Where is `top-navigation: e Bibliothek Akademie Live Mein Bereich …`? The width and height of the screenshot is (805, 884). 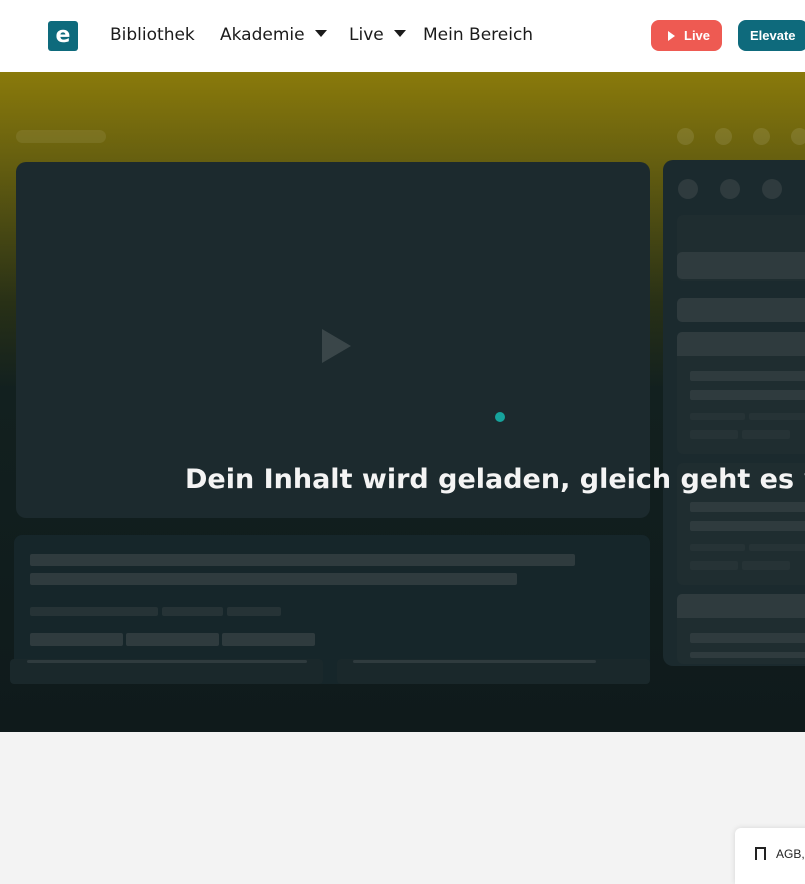
top-navigation: e Bibliothek Akademie Live Mein Bereich … is located at coordinates (402, 36).